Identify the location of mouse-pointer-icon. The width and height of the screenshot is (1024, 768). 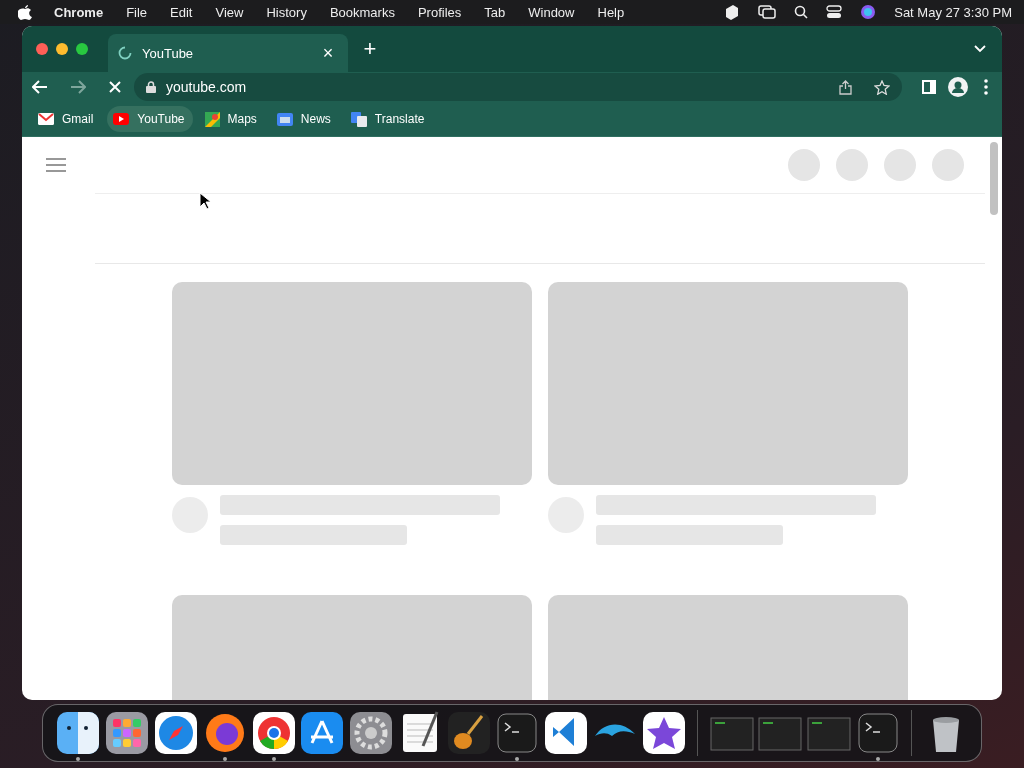
(205, 201).